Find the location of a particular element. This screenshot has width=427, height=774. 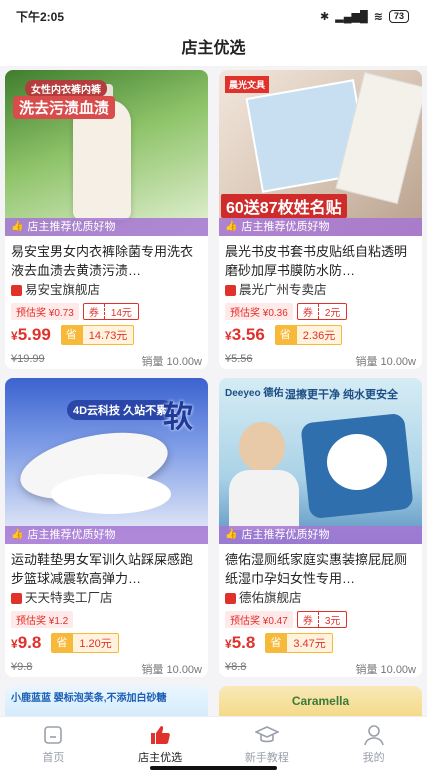

shop-row: 德佑旗舰店 is located at coordinates (320, 598).